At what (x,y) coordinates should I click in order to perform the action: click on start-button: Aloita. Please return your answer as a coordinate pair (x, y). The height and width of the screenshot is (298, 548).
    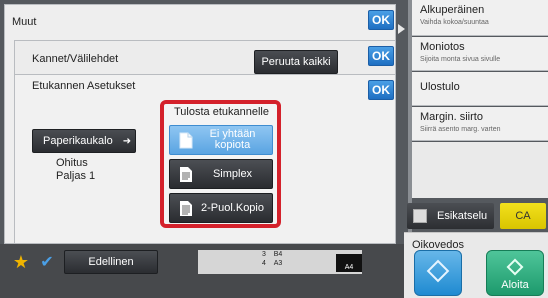
    Looking at the image, I should click on (515, 273).